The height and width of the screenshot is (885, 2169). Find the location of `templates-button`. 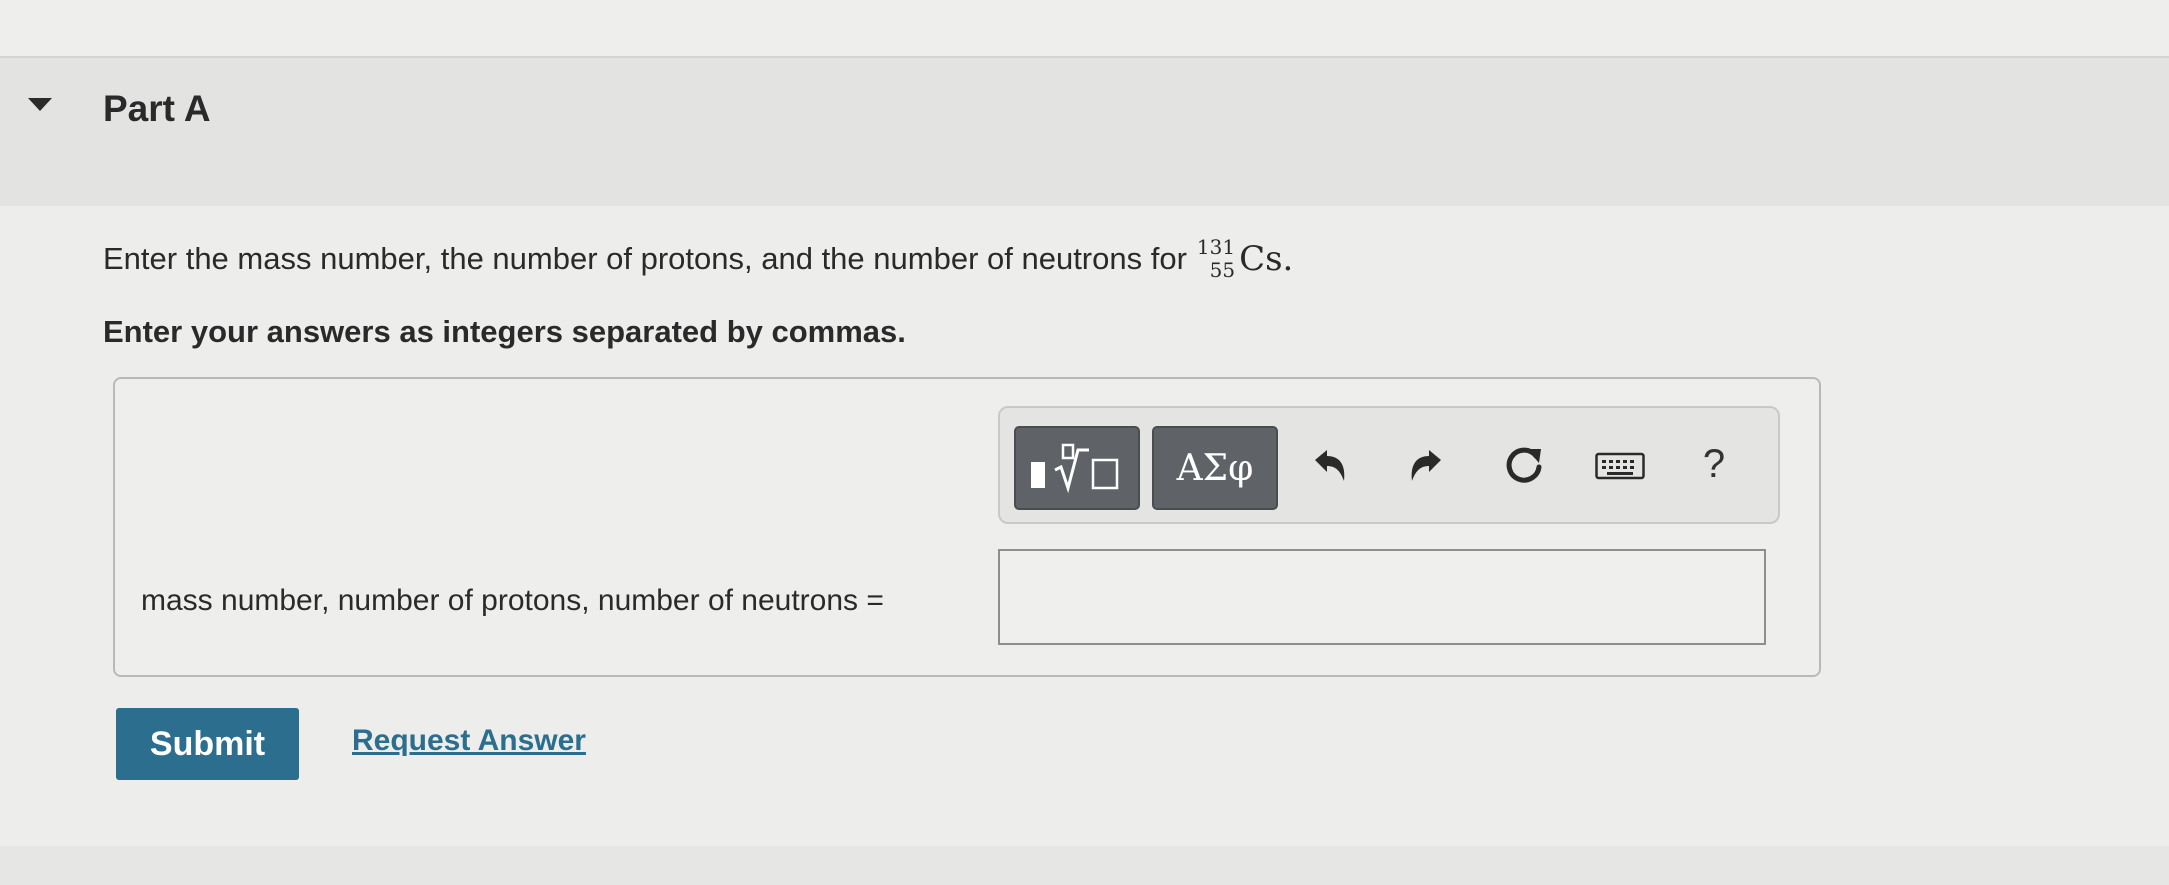

templates-button is located at coordinates (1077, 468).